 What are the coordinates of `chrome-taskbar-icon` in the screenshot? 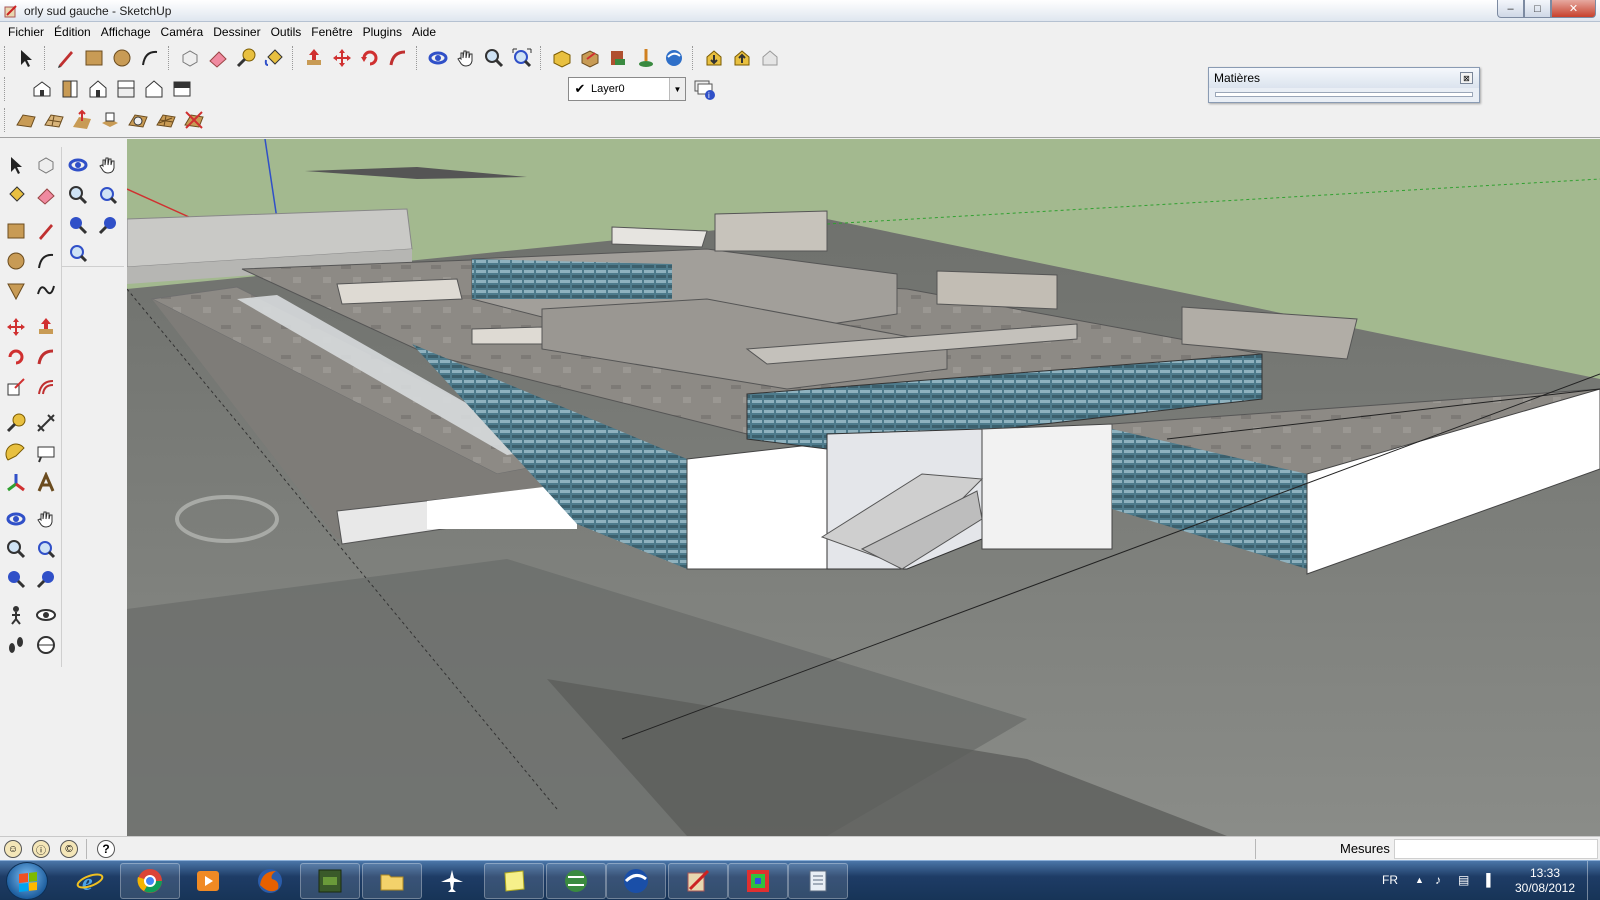 It's located at (150, 881).